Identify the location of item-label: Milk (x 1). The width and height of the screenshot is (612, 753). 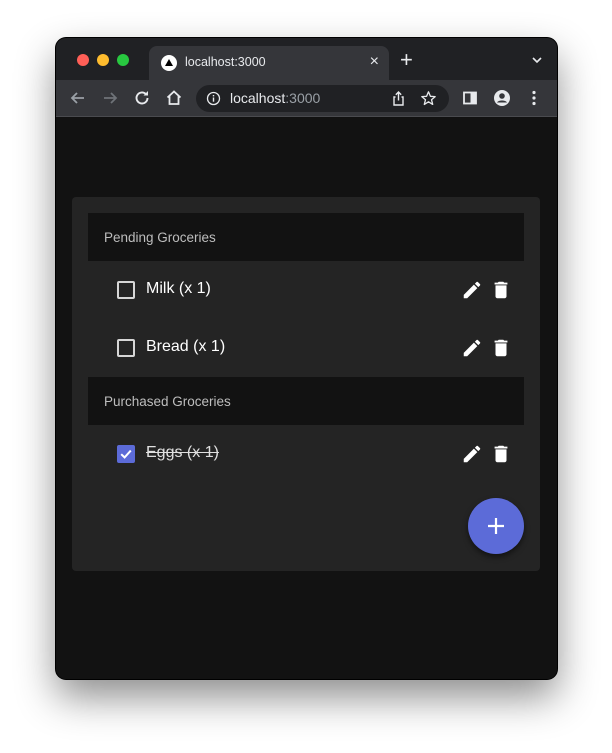
(178, 288).